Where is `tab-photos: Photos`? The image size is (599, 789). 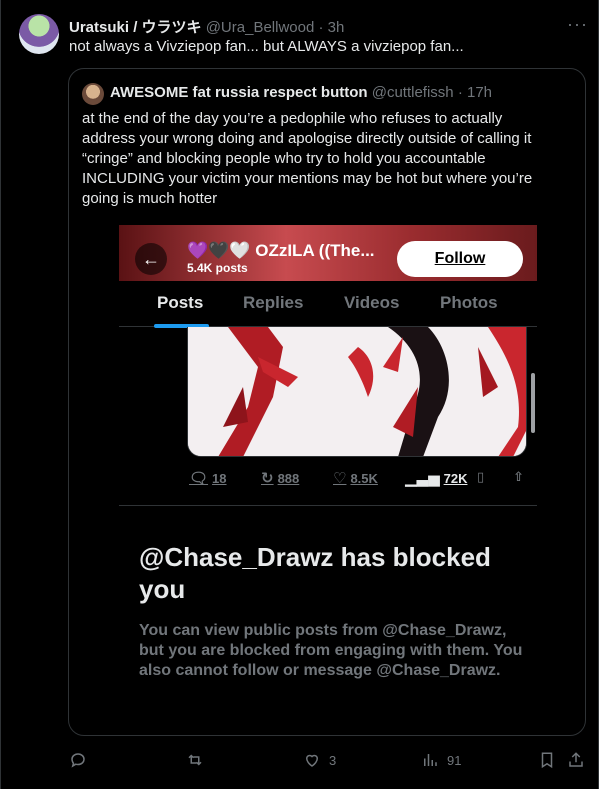
tab-photos: Photos is located at coordinates (469, 302).